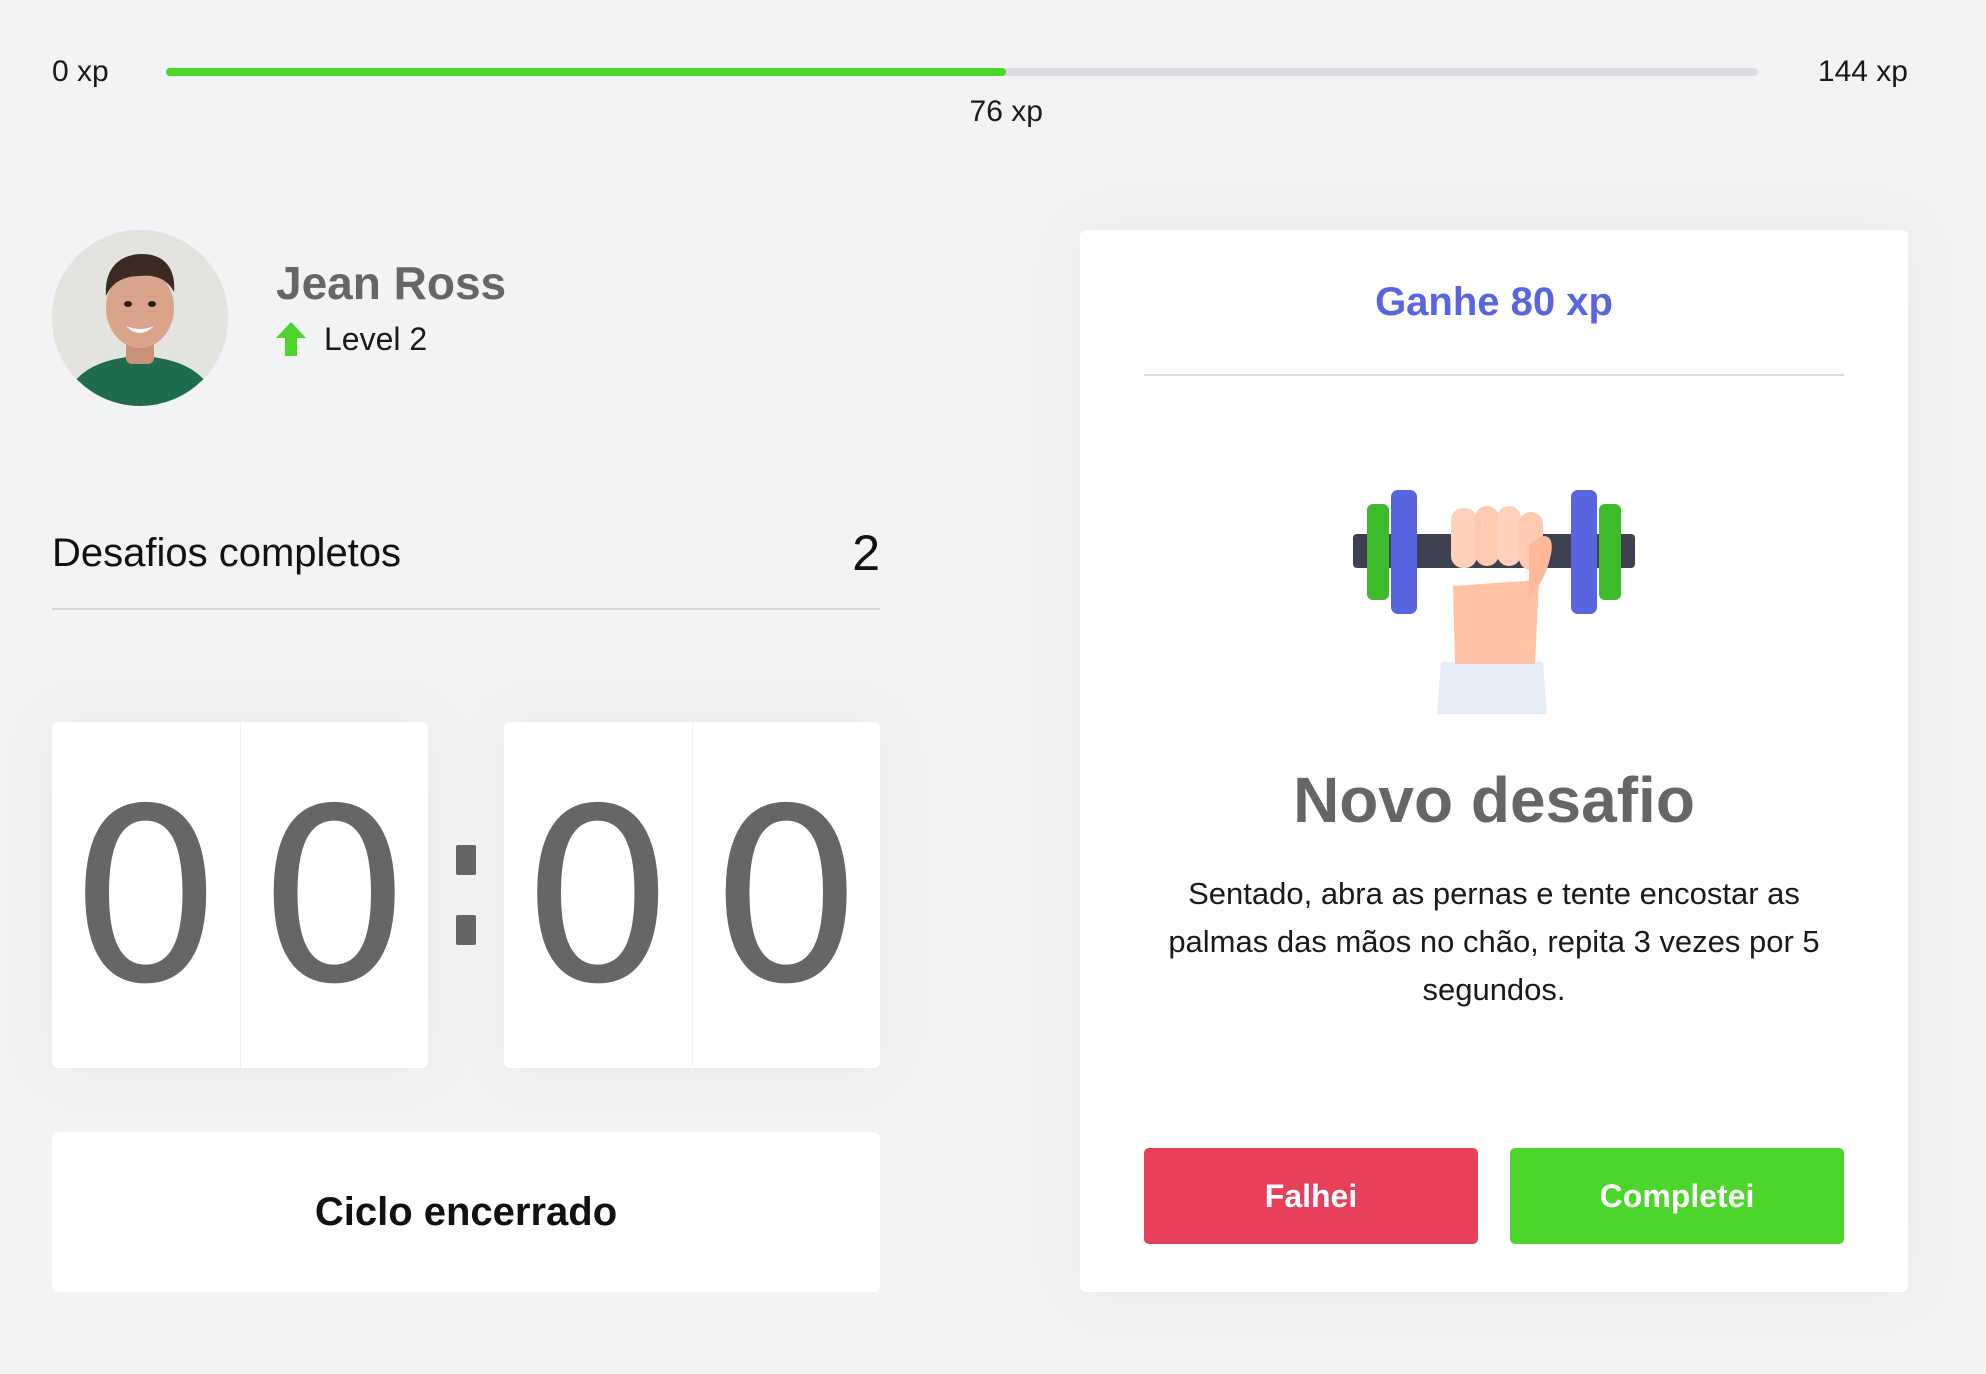 This screenshot has height=1374, width=1986. What do you see at coordinates (586, 72) in the screenshot?
I see `xp-progress-fill` at bounding box center [586, 72].